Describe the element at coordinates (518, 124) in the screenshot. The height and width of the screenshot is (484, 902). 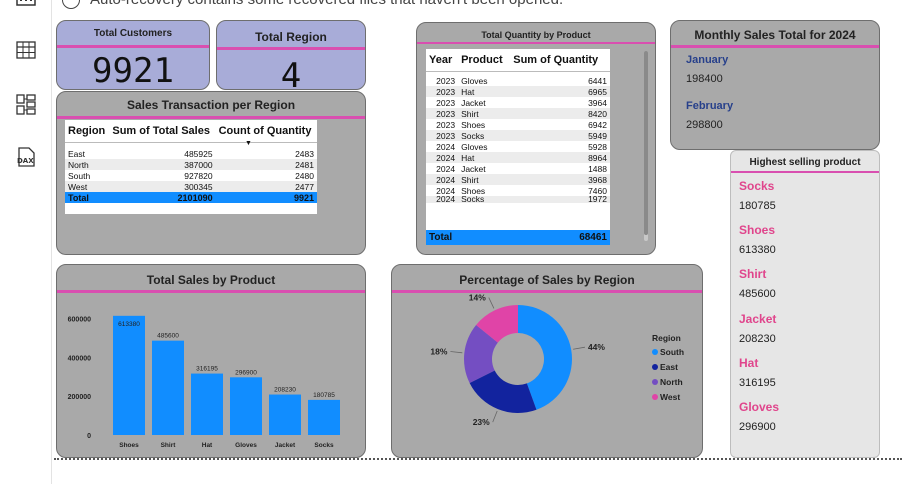
I see `table-row: 2023 Shoes 6942` at that location.